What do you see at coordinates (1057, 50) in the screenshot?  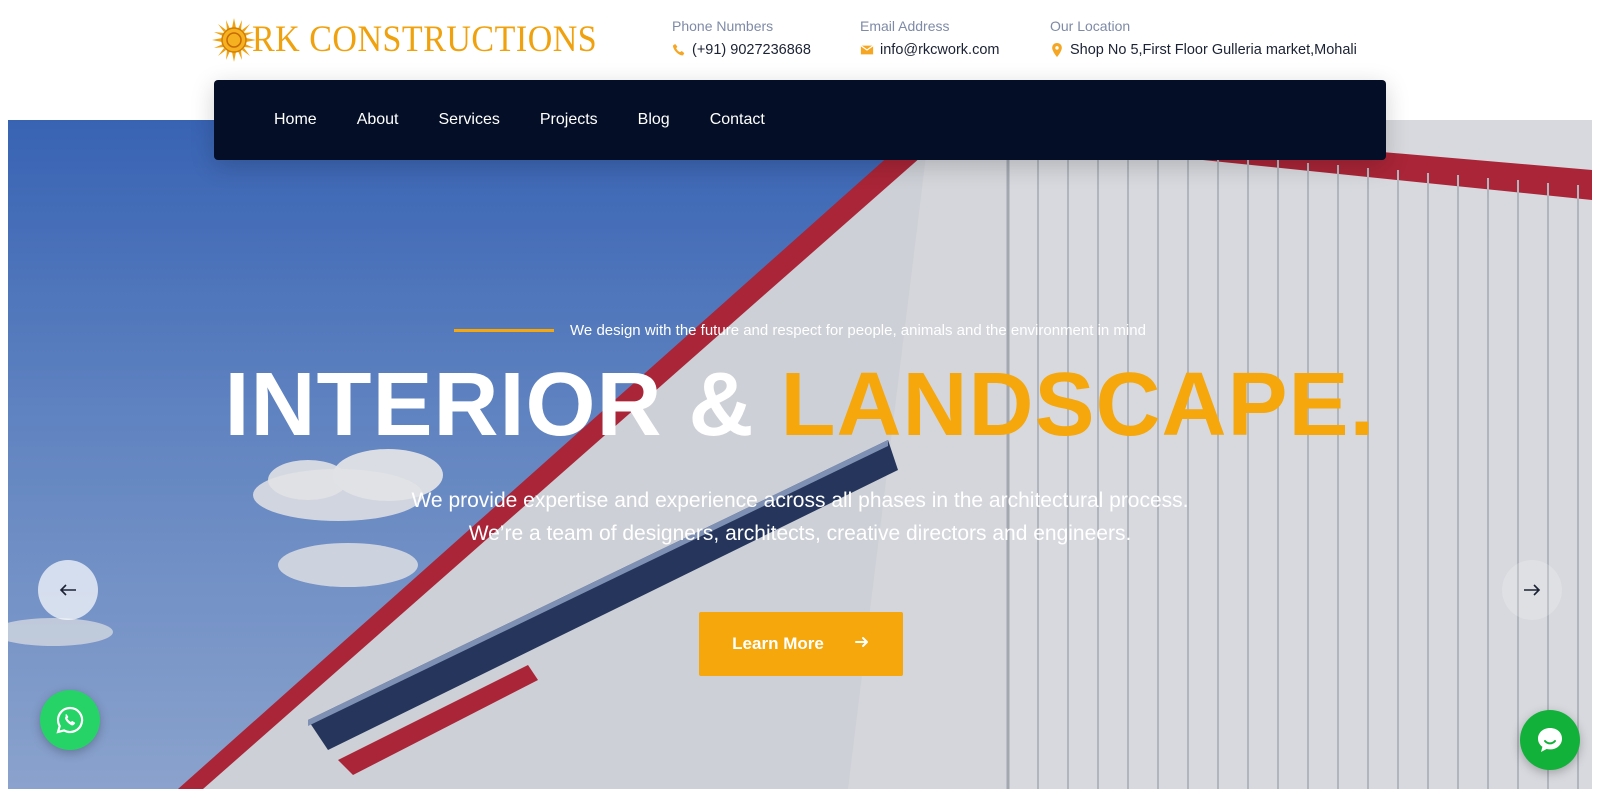 I see `map-pin-icon` at bounding box center [1057, 50].